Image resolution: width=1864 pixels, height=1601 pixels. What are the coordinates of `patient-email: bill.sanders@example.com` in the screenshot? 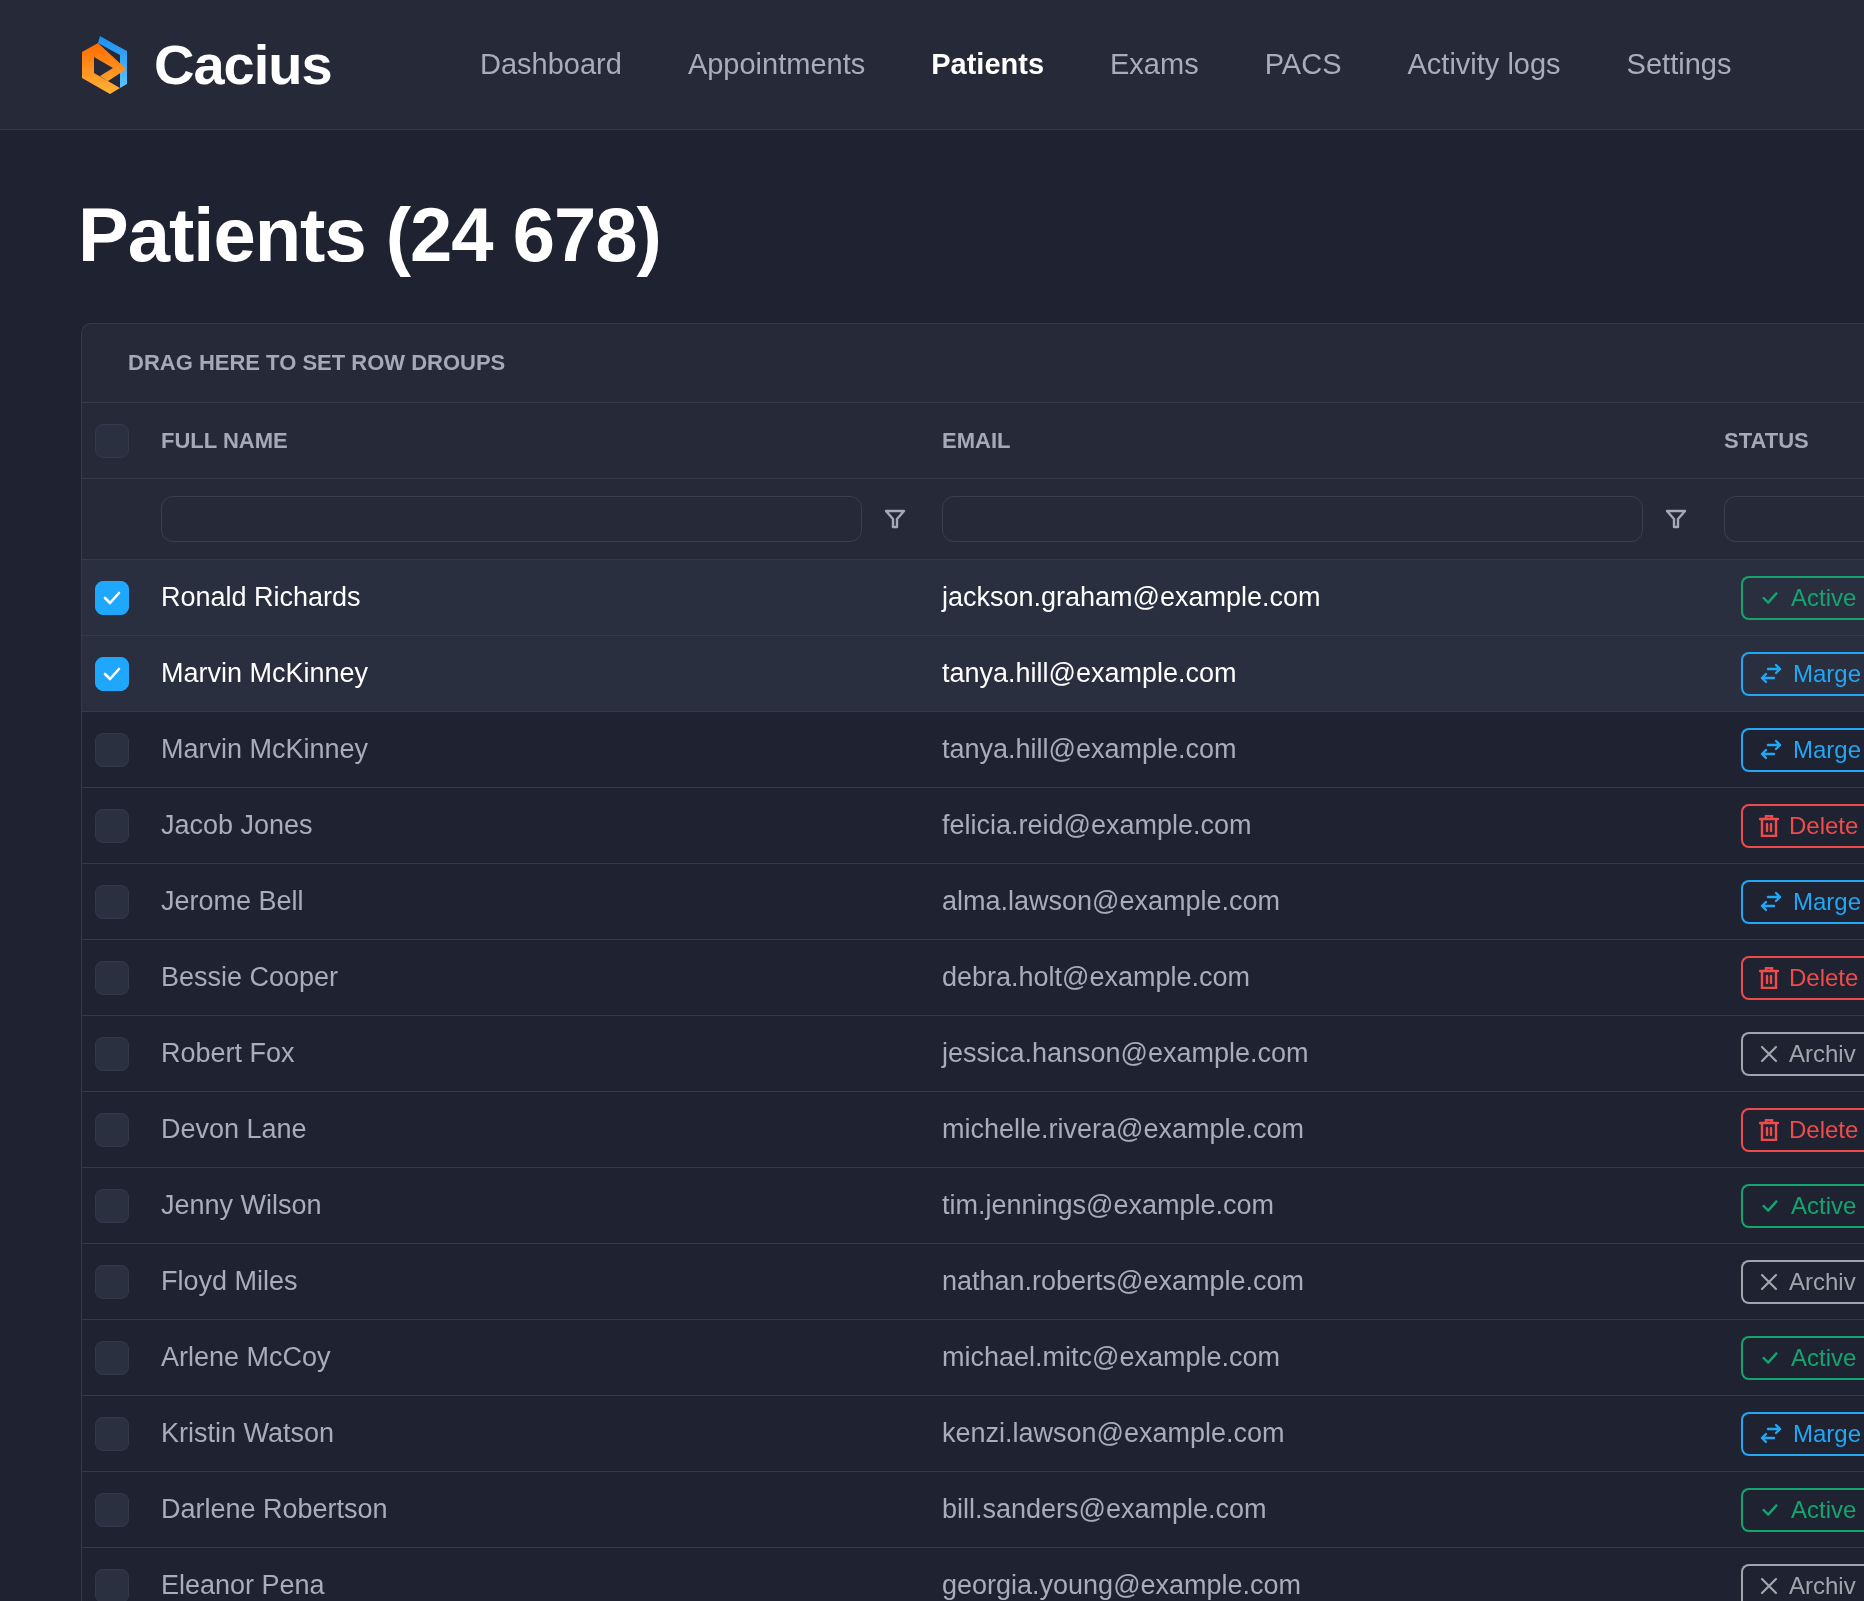 It's located at (1104, 1509).